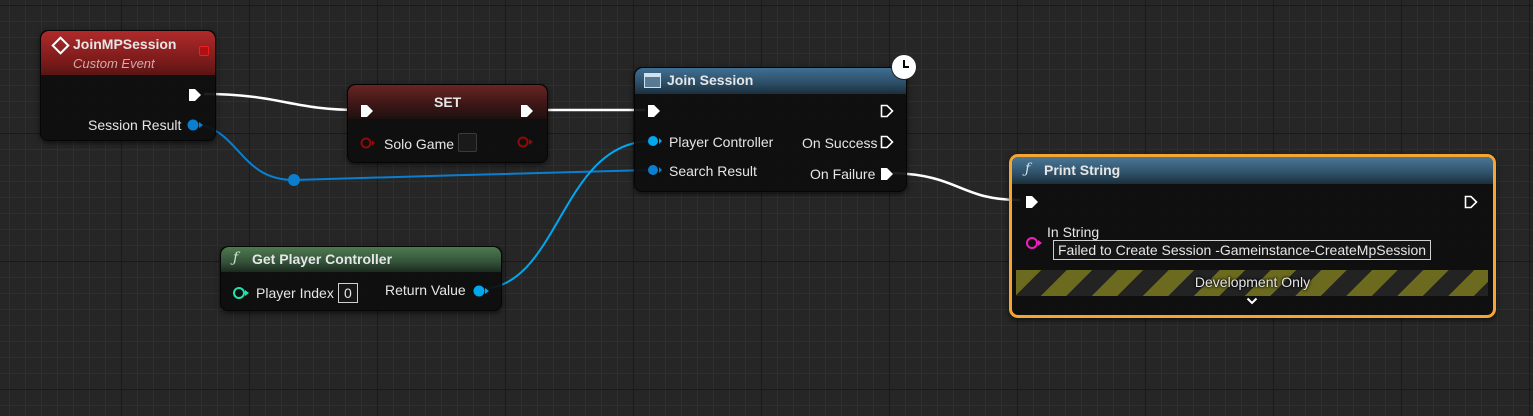 The image size is (1533, 416). I want to click on node-header: SET, so click(447, 102).